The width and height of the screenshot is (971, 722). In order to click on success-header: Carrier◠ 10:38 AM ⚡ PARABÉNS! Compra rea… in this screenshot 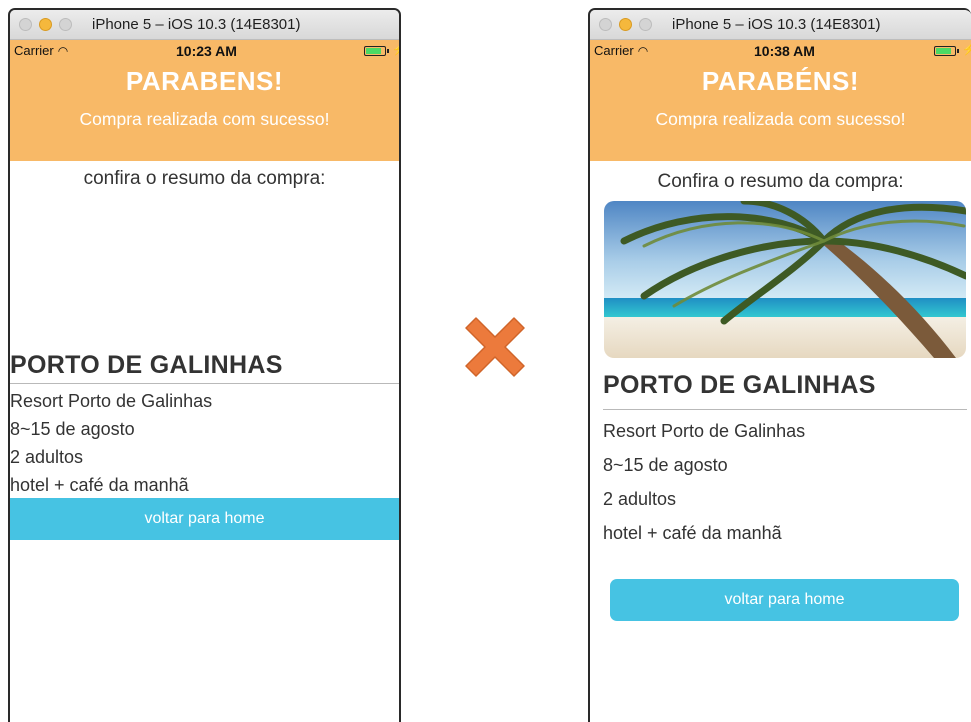, I will do `click(780, 100)`.